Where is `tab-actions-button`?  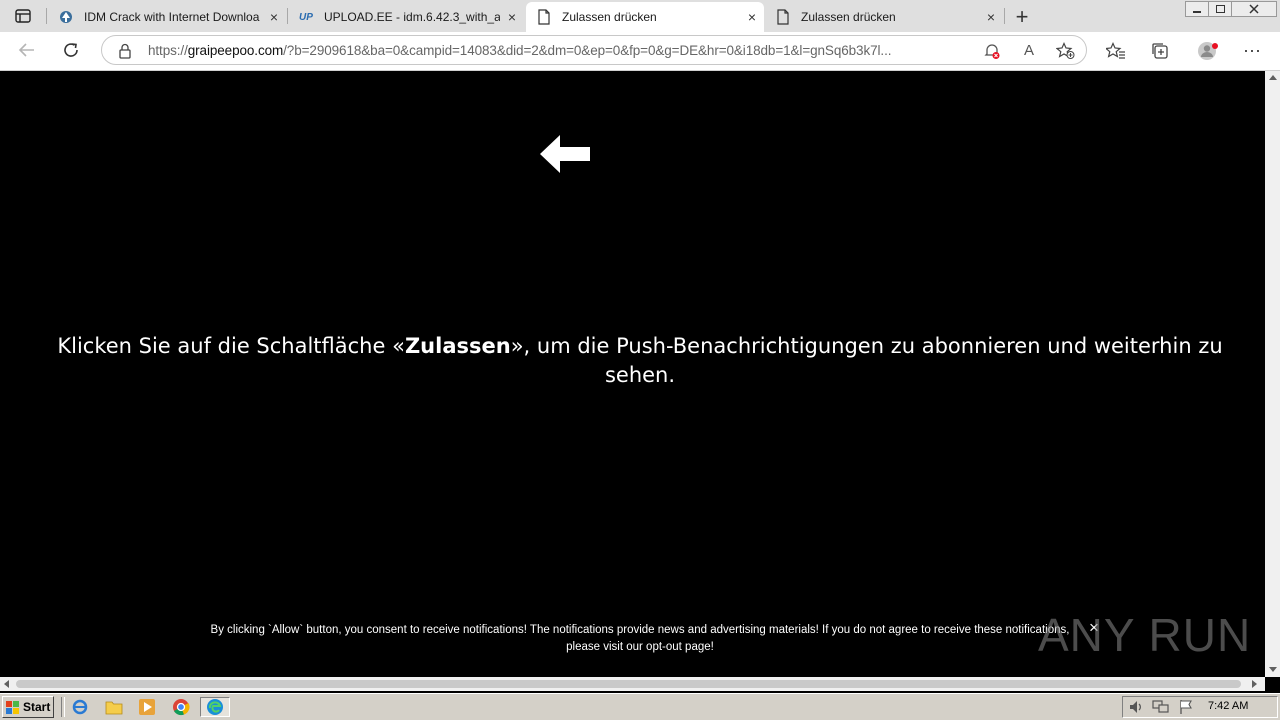 tab-actions-button is located at coordinates (23, 16).